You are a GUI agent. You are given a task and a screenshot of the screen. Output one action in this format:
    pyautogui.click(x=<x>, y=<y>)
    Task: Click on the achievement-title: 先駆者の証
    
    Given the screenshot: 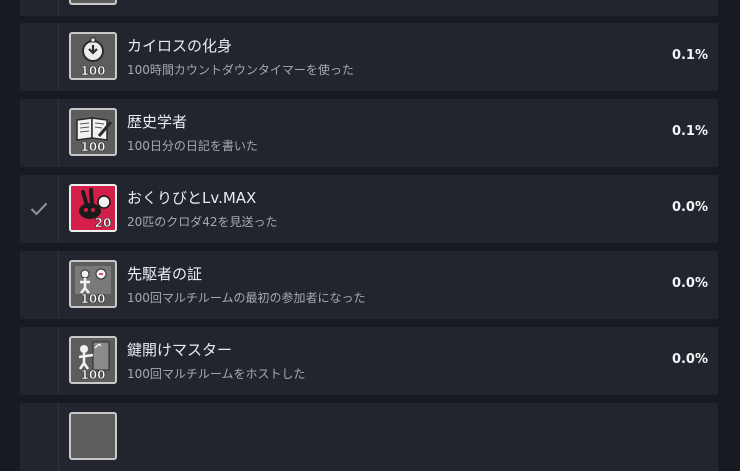 What is the action you would take?
    pyautogui.click(x=165, y=274)
    